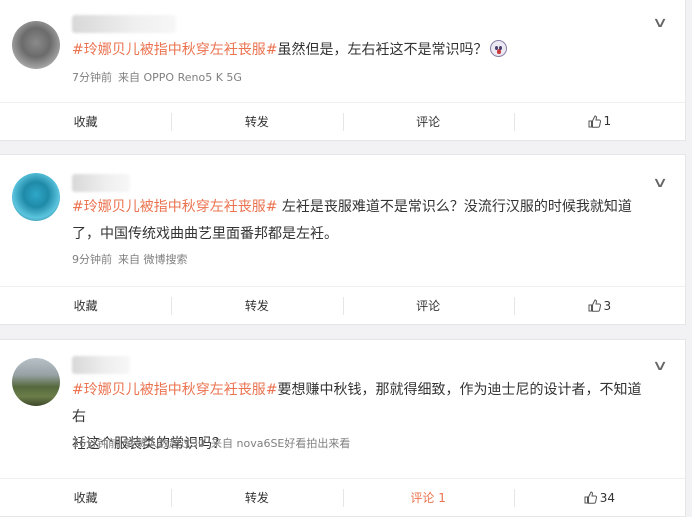 The image size is (692, 517). I want to click on like-button: 1, so click(599, 121).